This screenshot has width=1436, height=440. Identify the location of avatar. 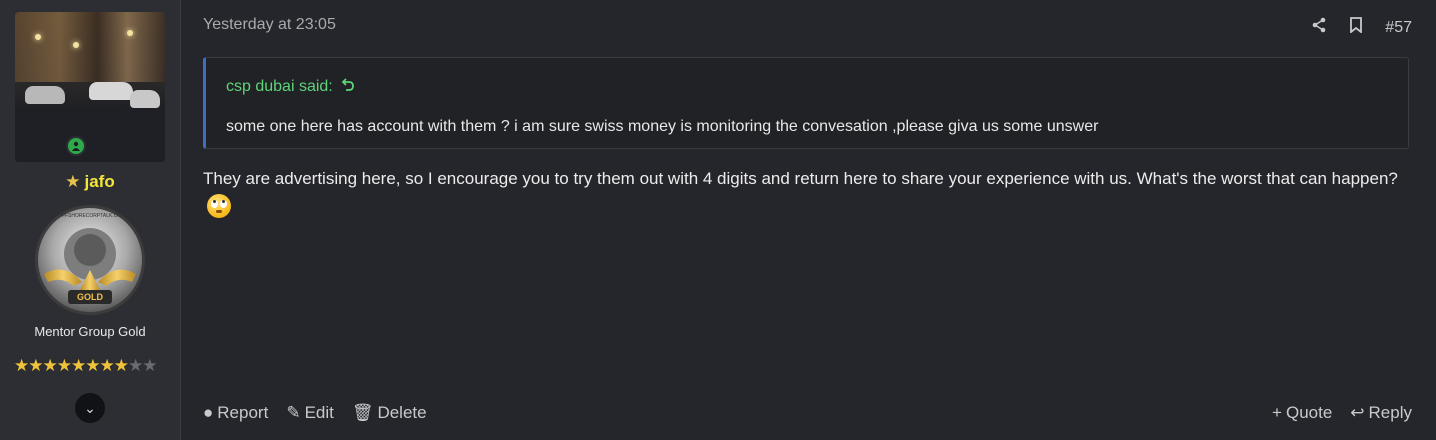
(90, 87).